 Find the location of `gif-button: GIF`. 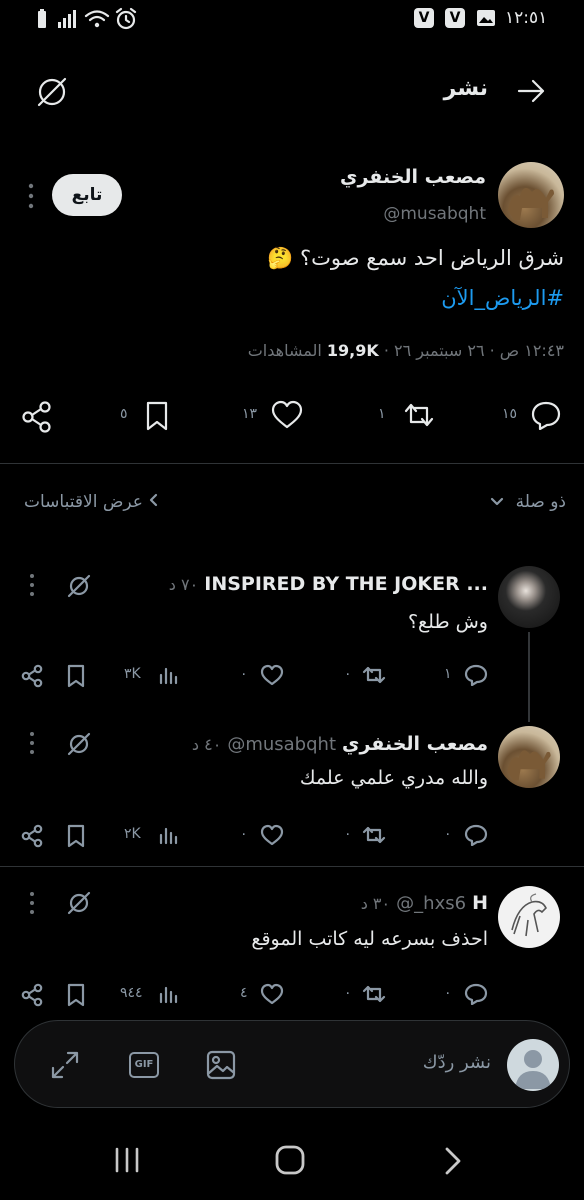

gif-button: GIF is located at coordinates (144, 1065).